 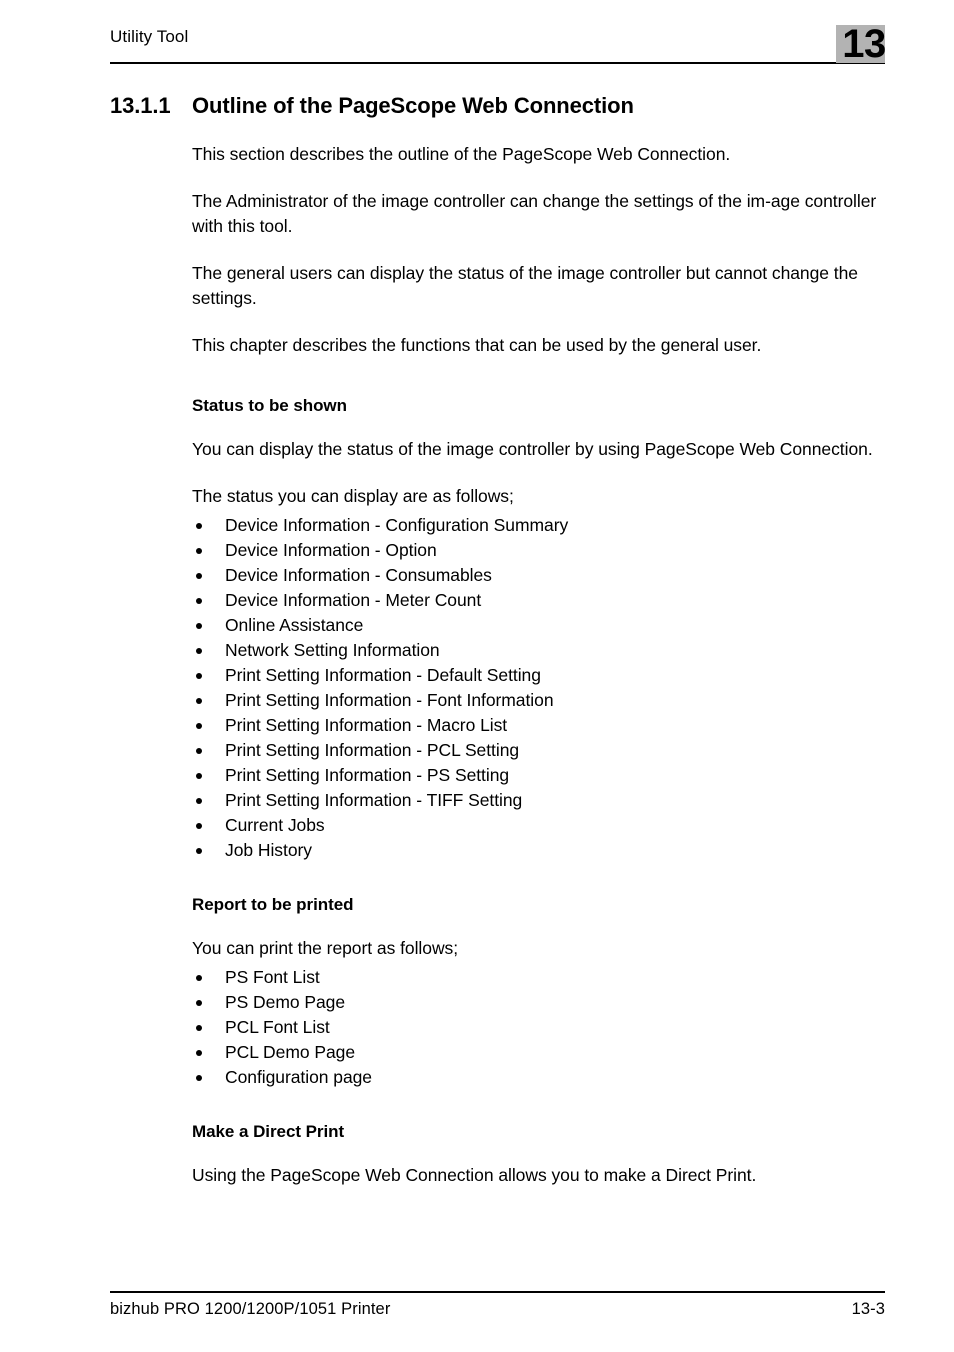 I want to click on list-item-label: Job History, so click(x=268, y=850).